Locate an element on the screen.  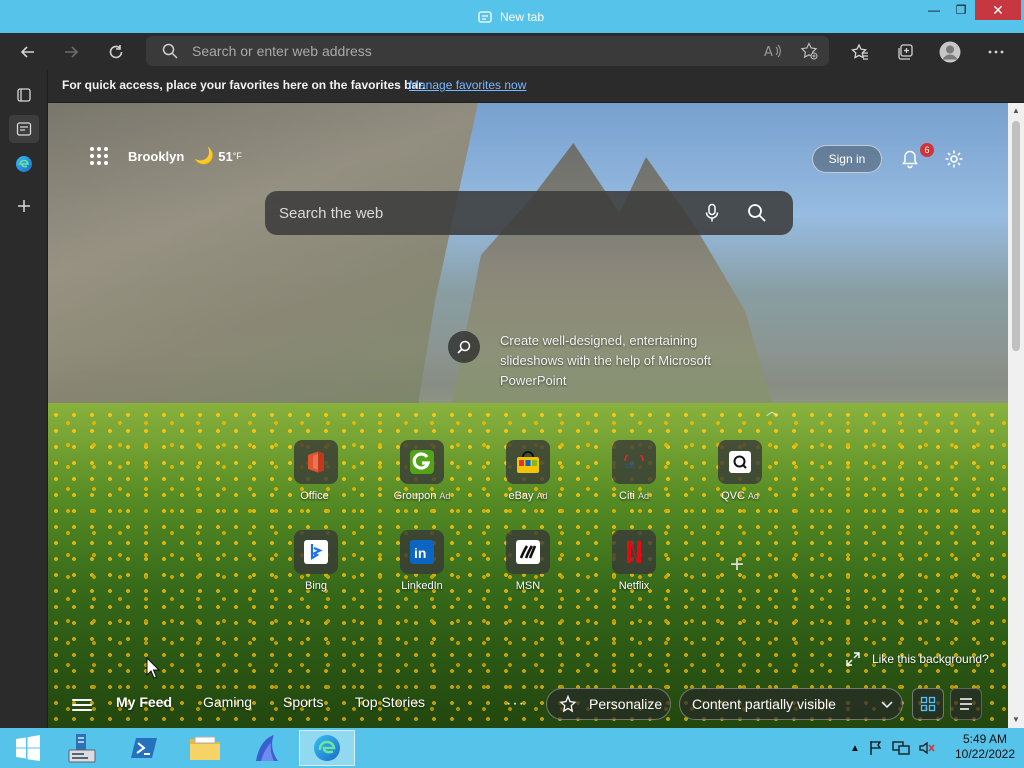
chevron-up-icon: ︿ is located at coordinates (772, 410).